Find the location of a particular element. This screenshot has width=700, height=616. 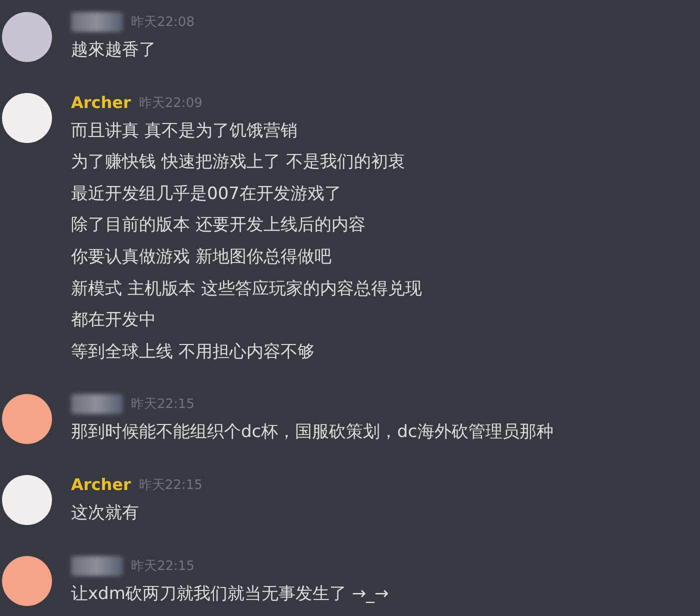

message-text: 你要认真做游戏 新地图你总得做吧 is located at coordinates (201, 257).